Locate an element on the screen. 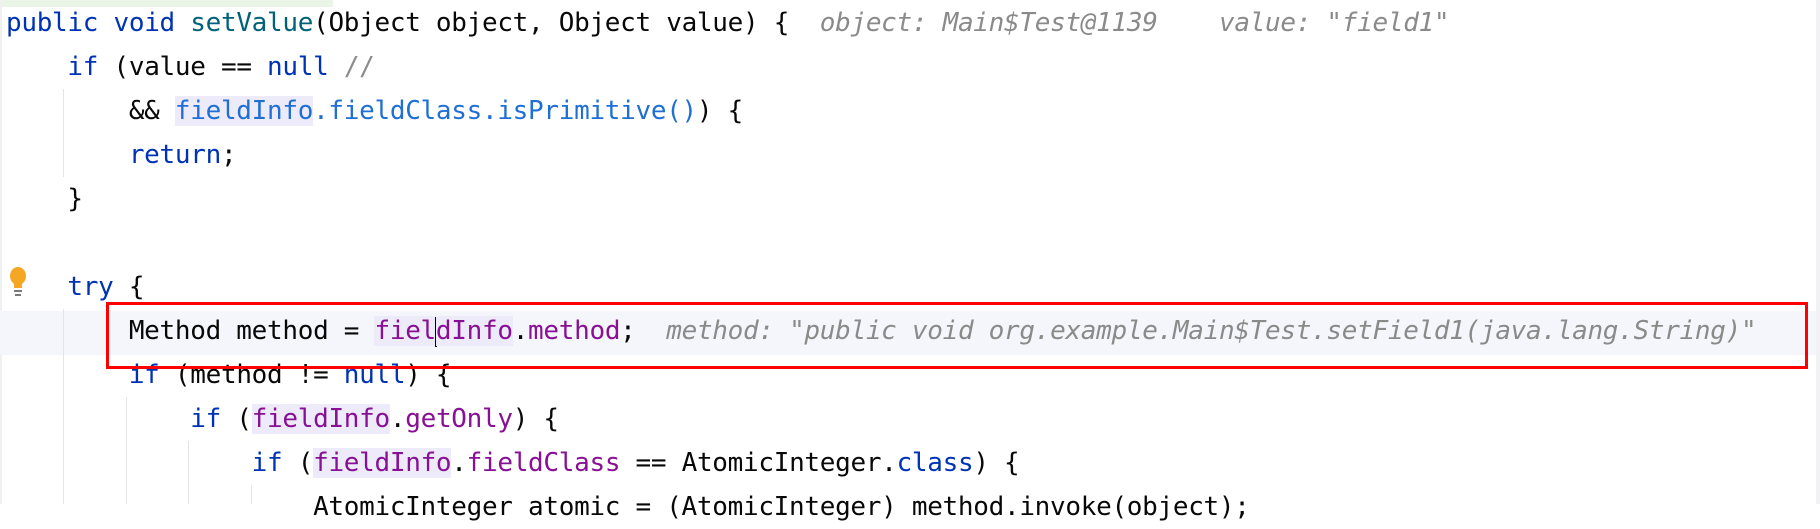 This screenshot has width=1820, height=529. keyword-token: void is located at coordinates (144, 23).